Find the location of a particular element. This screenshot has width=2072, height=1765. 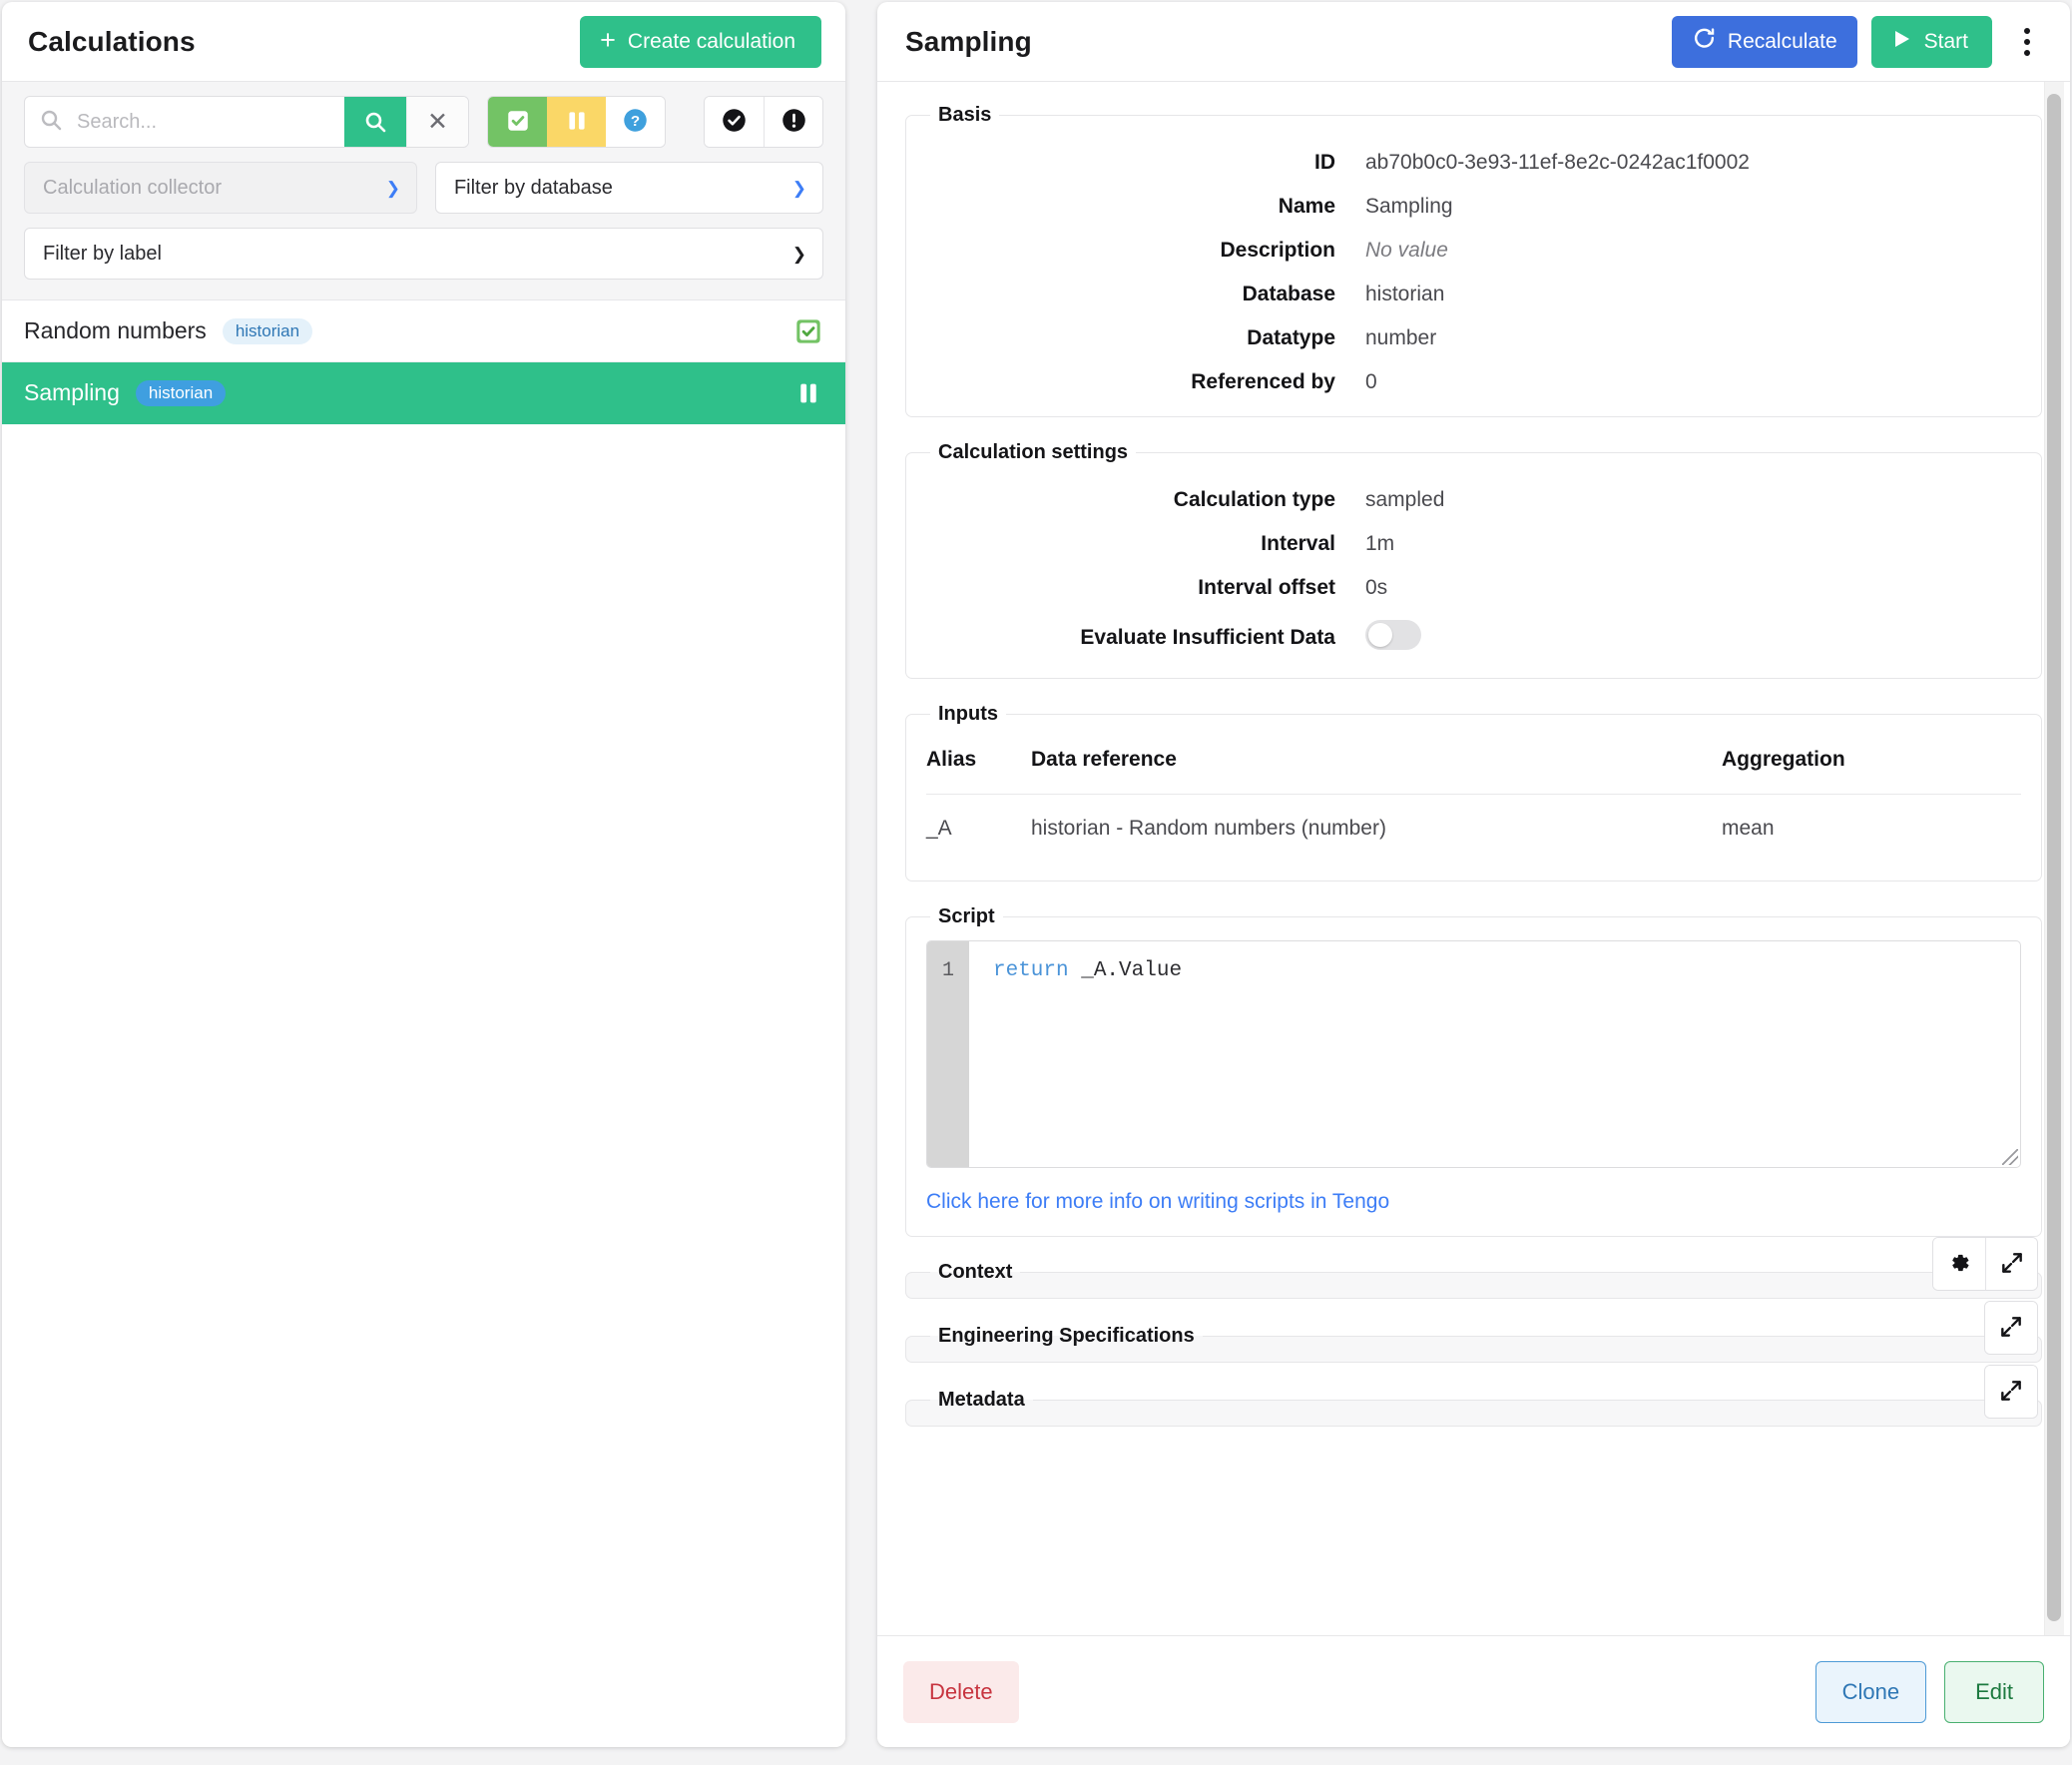

field-value: No value is located at coordinates (1406, 251).